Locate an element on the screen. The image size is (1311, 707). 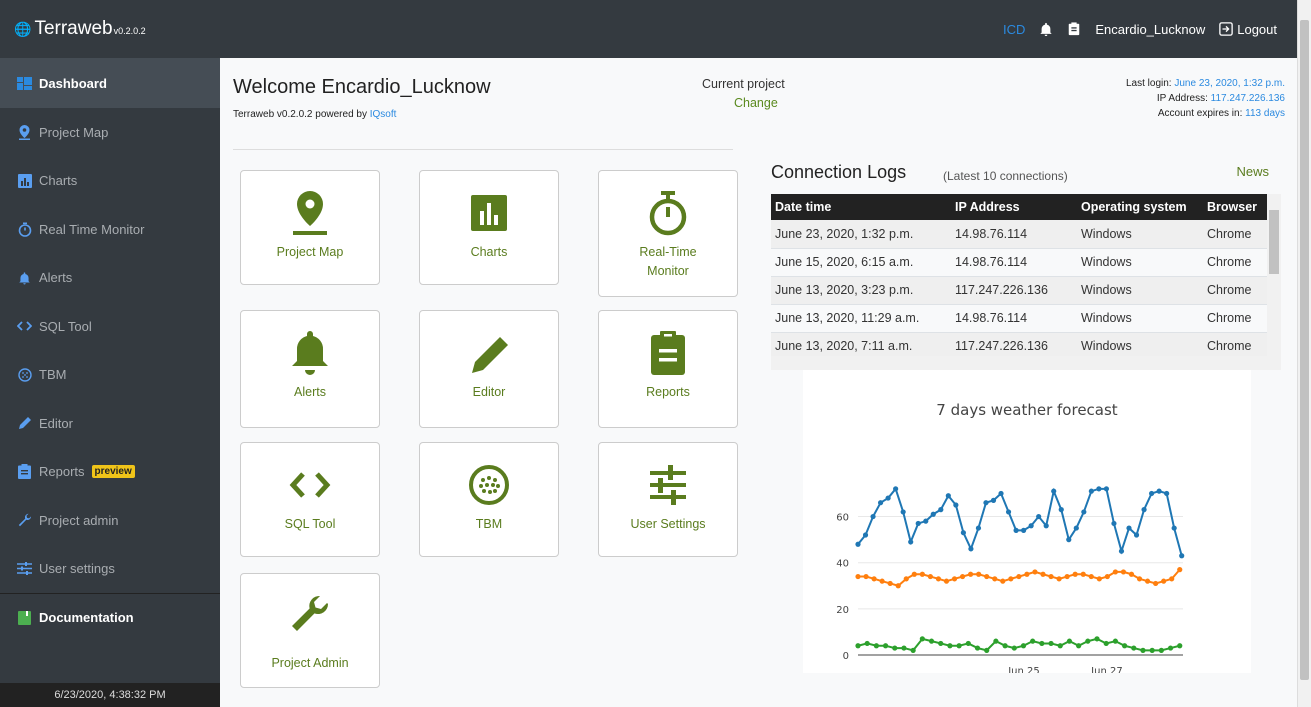
tile-alerts: Alerts is located at coordinates (310, 369).